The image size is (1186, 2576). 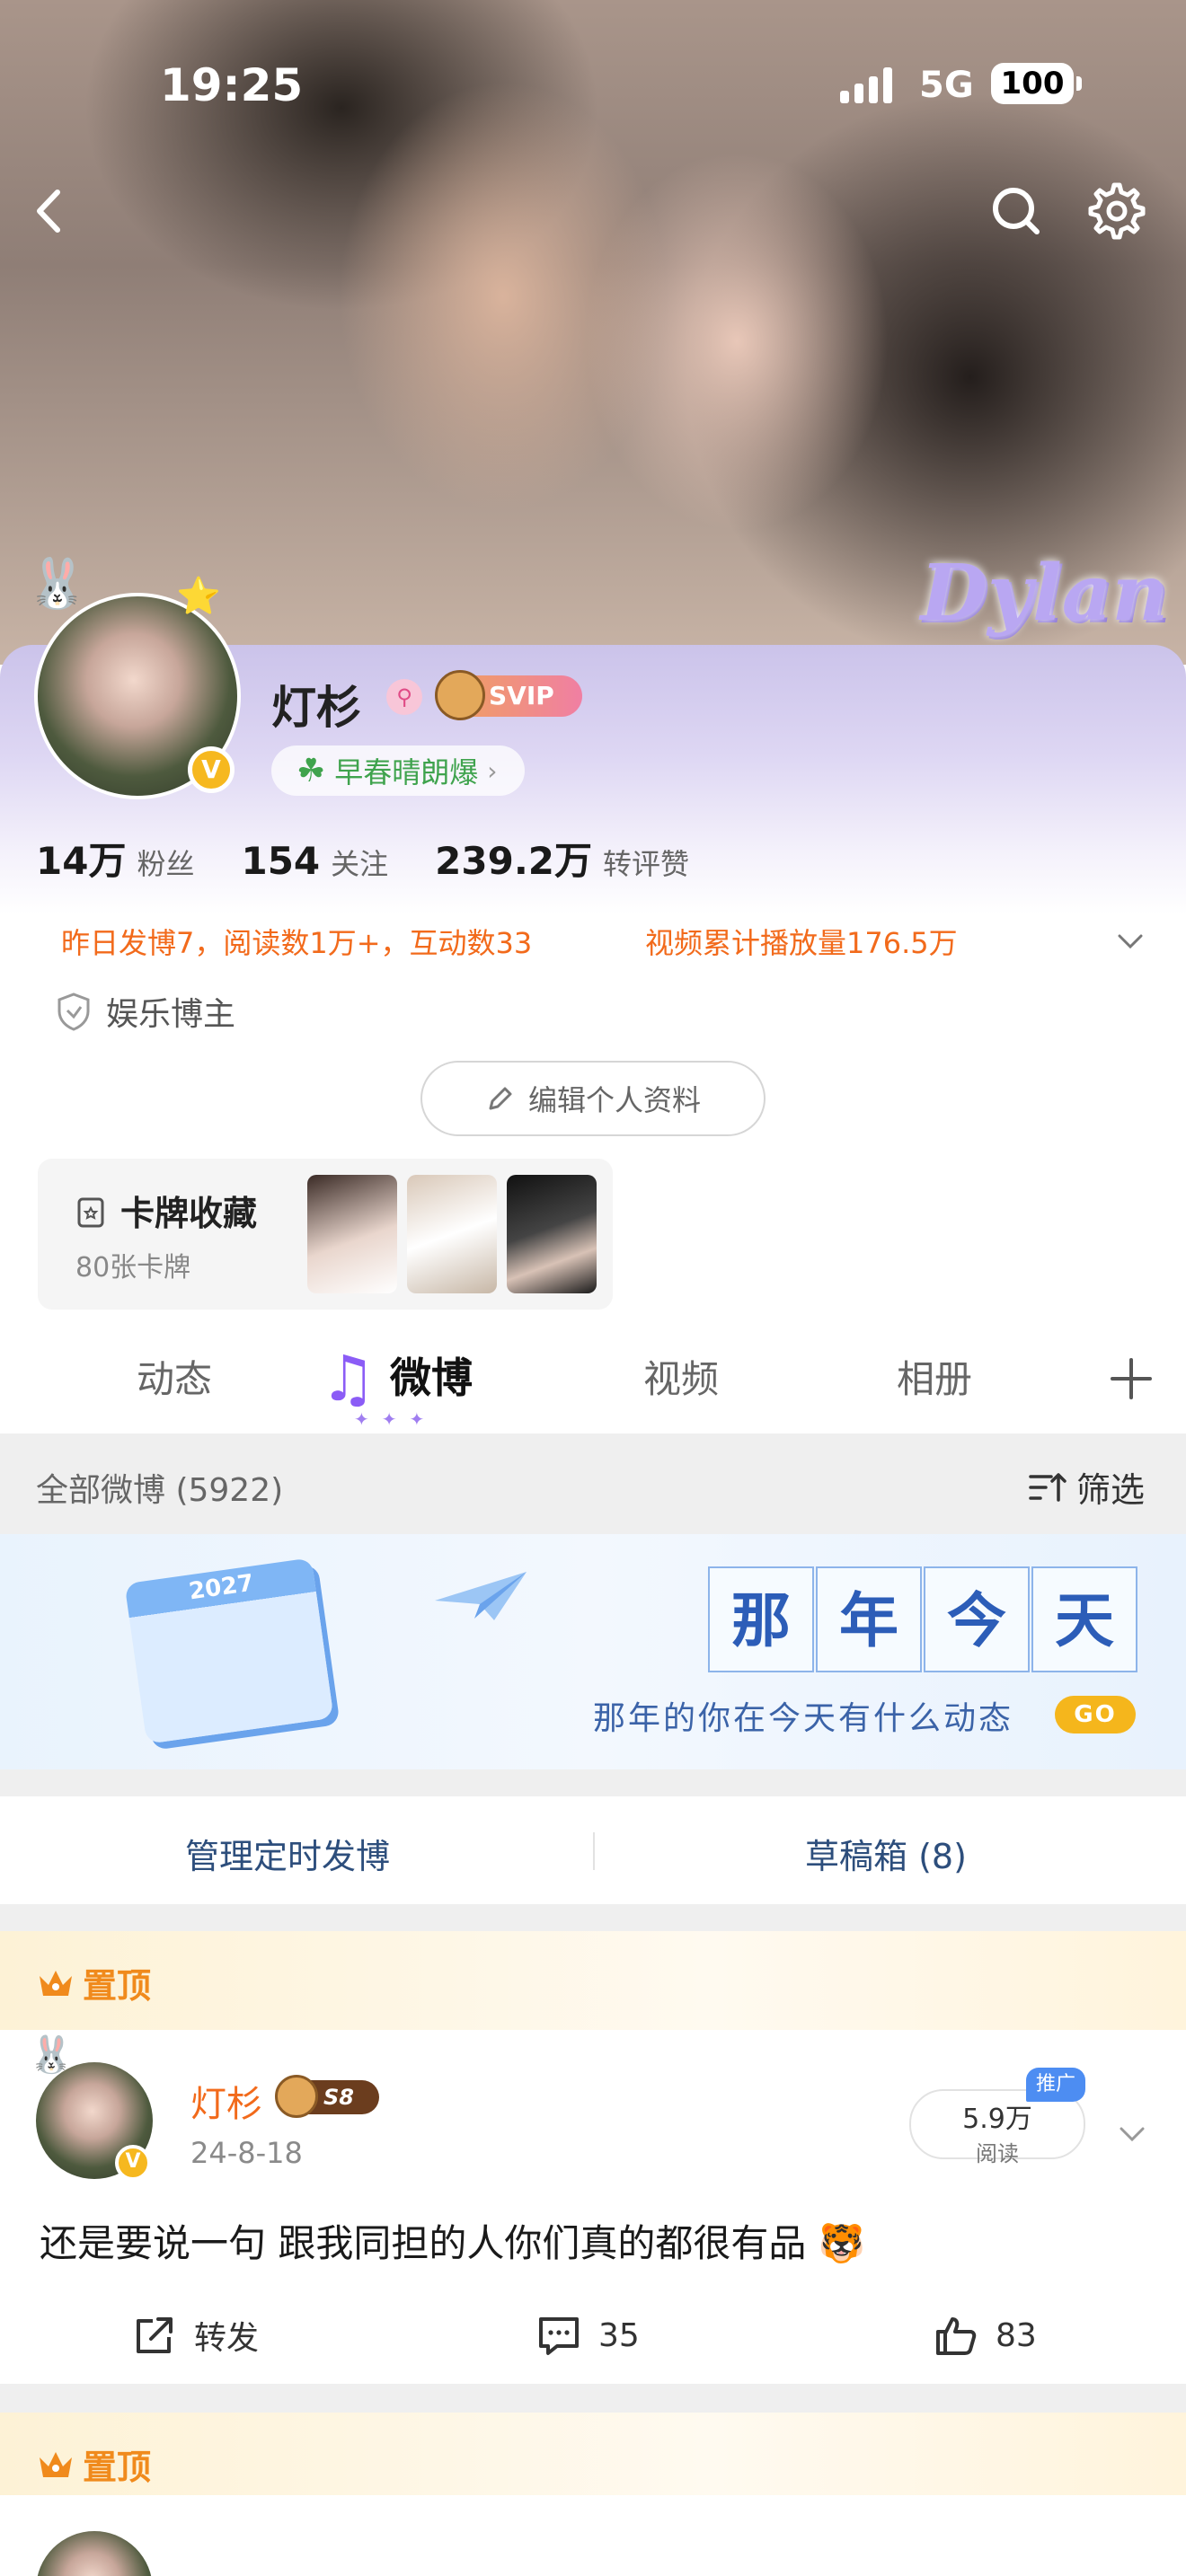 What do you see at coordinates (171, 1014) in the screenshot?
I see `category-tag-label: 娱乐博主` at bounding box center [171, 1014].